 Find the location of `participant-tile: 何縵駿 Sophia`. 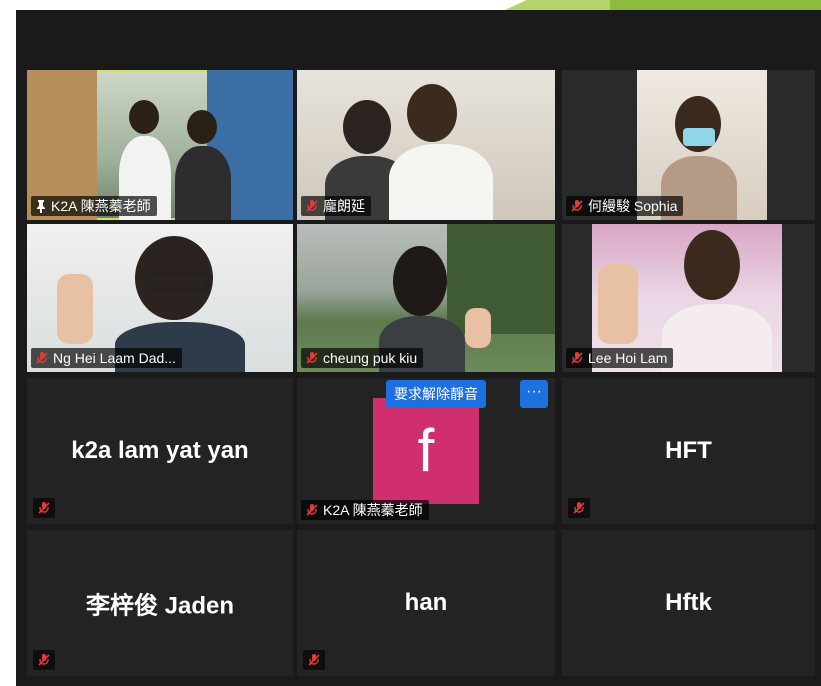

participant-tile: 何縵駿 Sophia is located at coordinates (688, 145).